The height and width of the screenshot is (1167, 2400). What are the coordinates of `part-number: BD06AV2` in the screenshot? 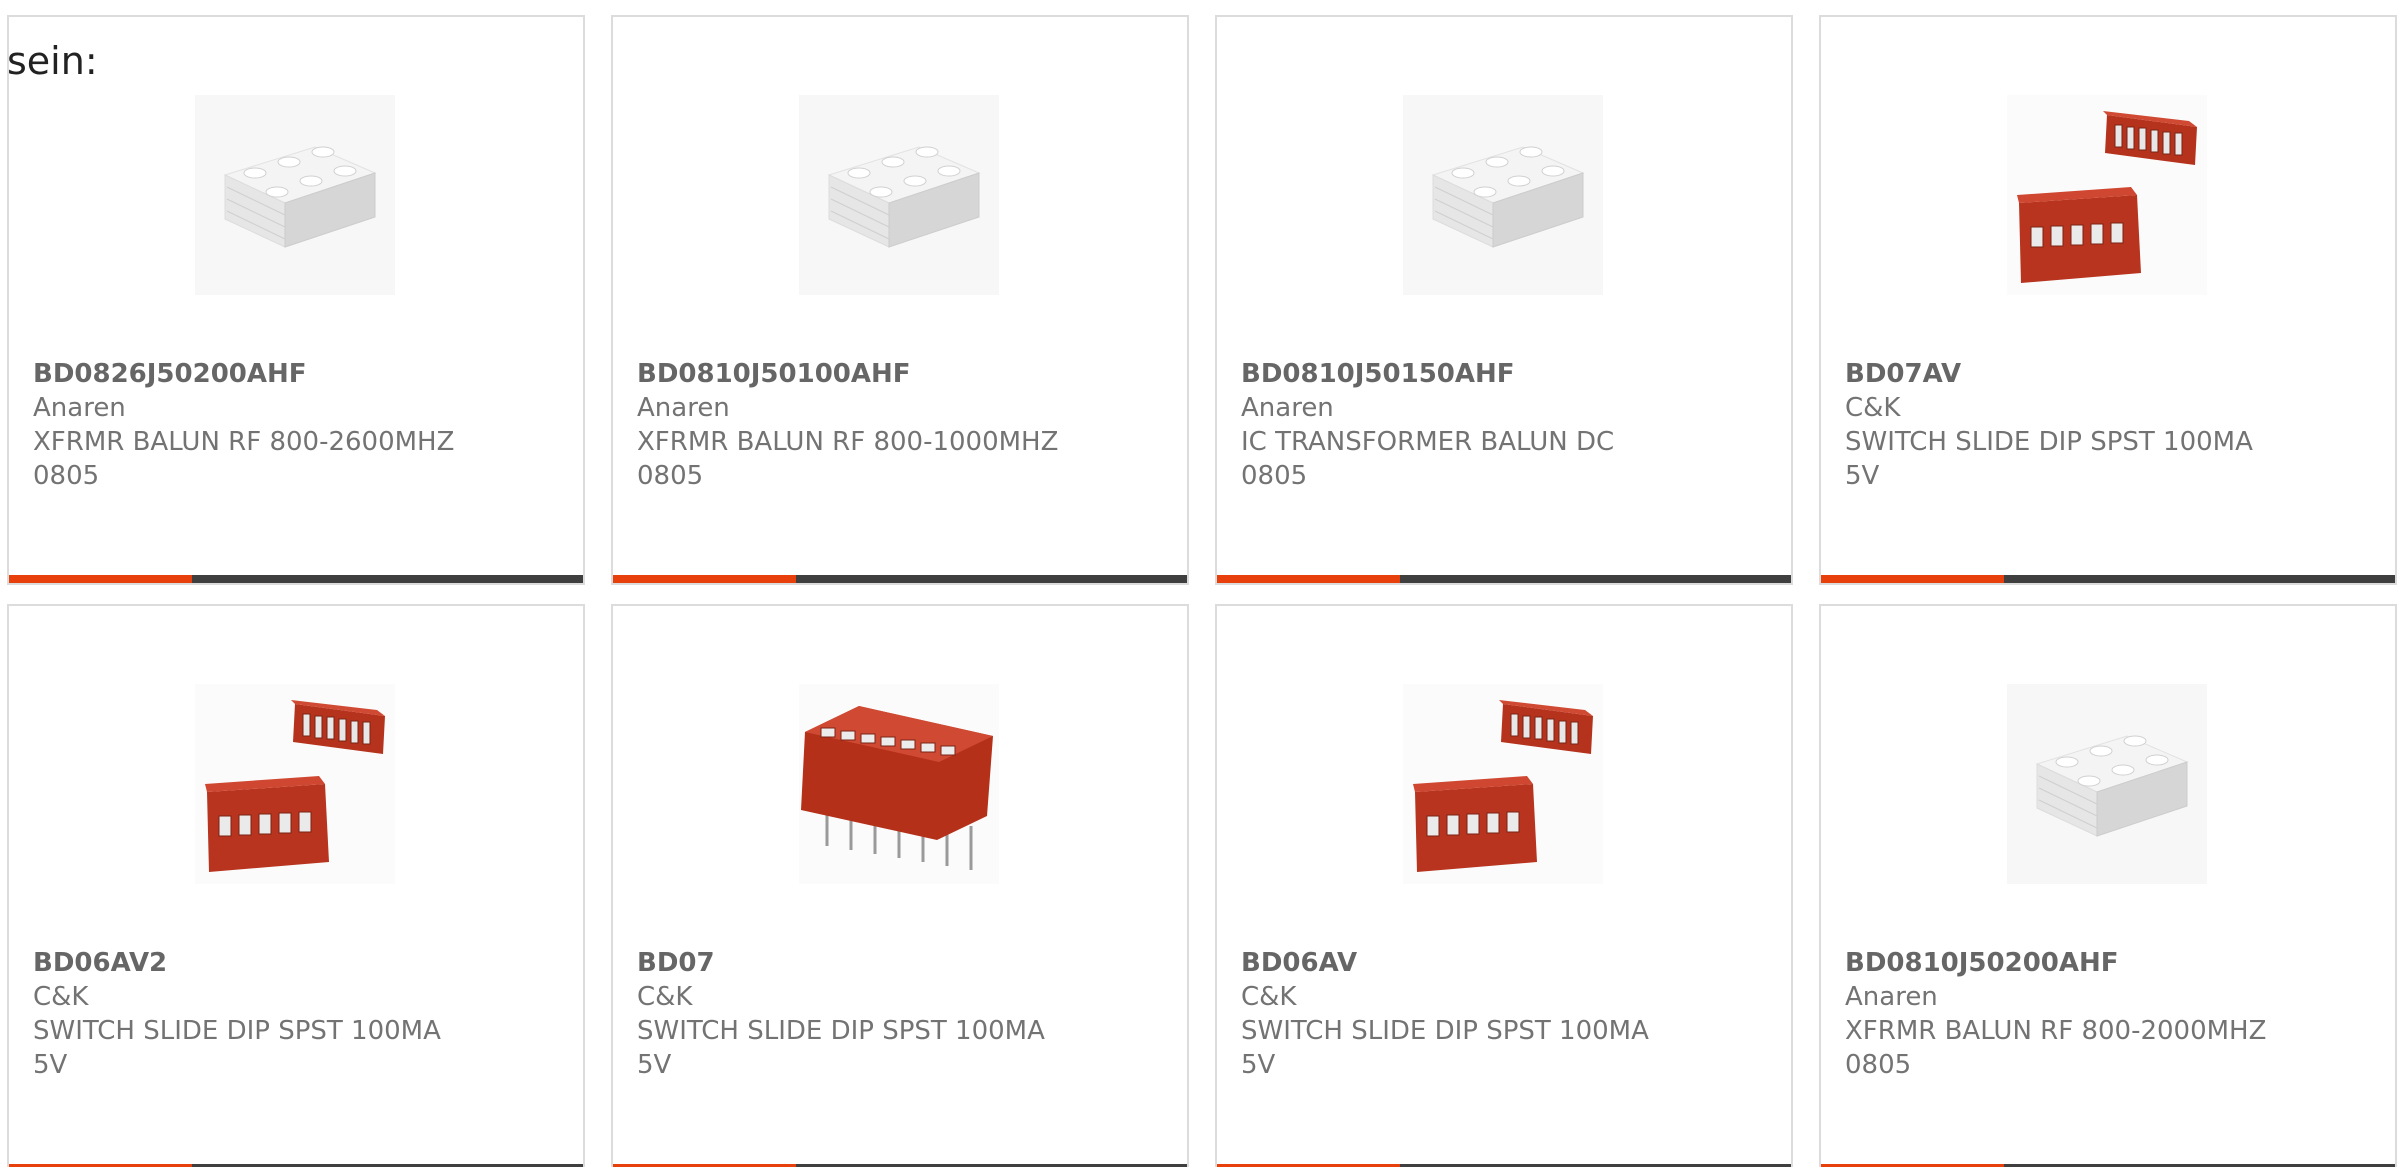 It's located at (283, 963).